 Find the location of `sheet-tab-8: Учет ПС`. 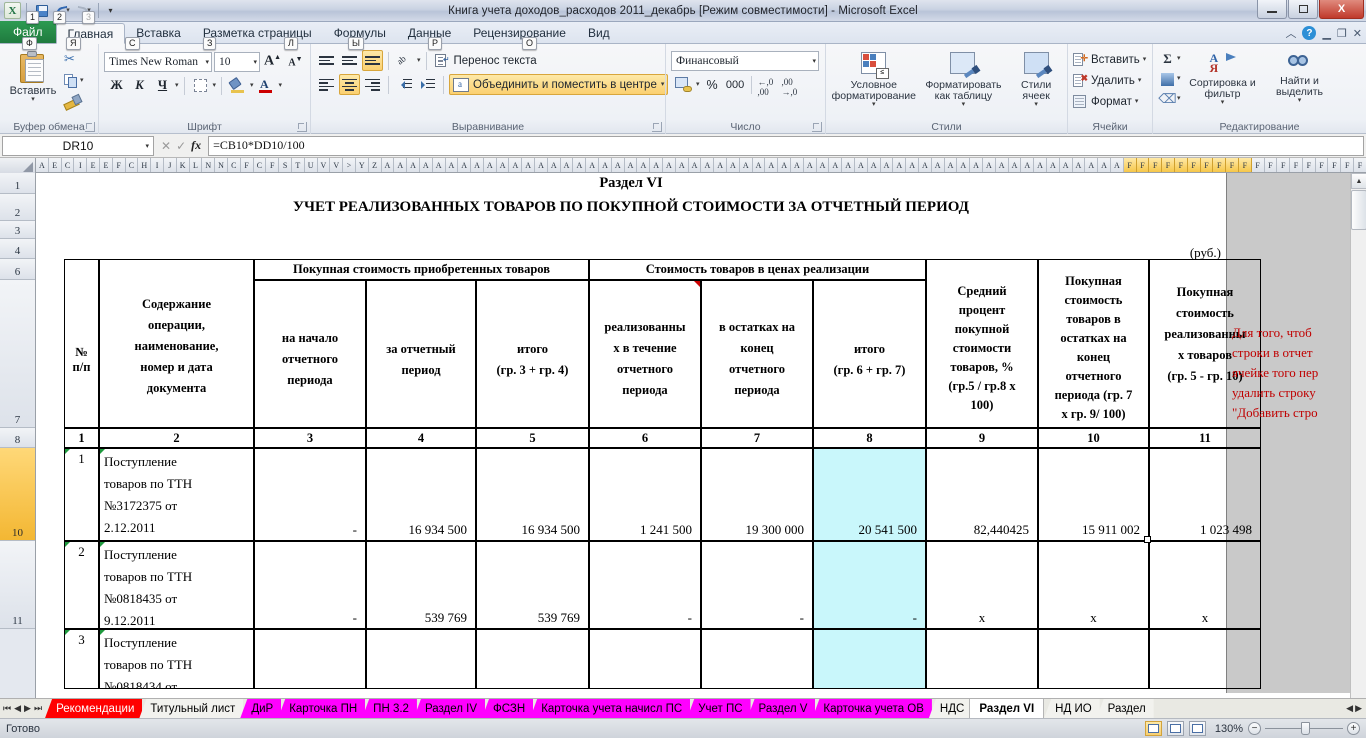

sheet-tab-8: Учет ПС is located at coordinates (719, 708).